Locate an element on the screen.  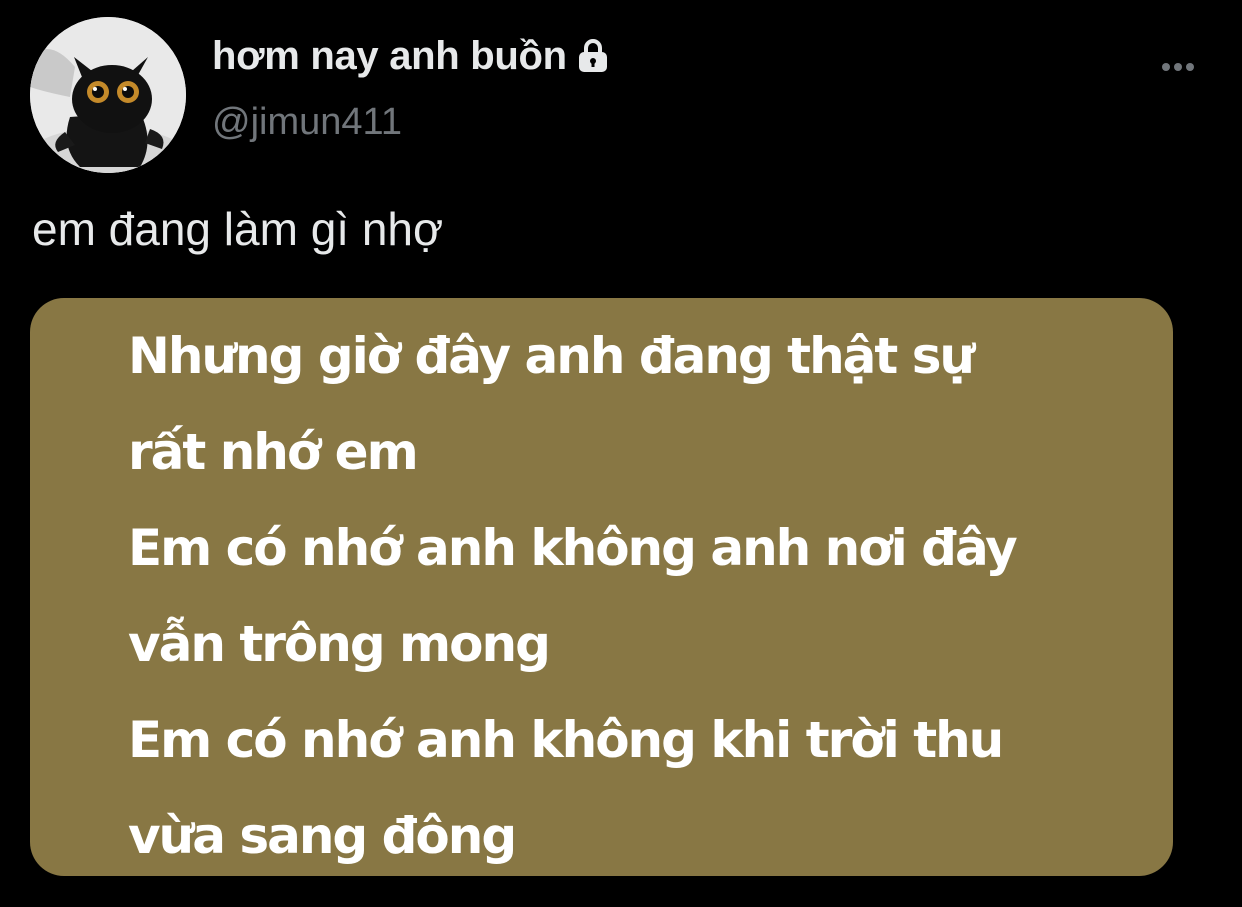
tweet-text: em đang làm gì nhợ is located at coordinates (238, 229).